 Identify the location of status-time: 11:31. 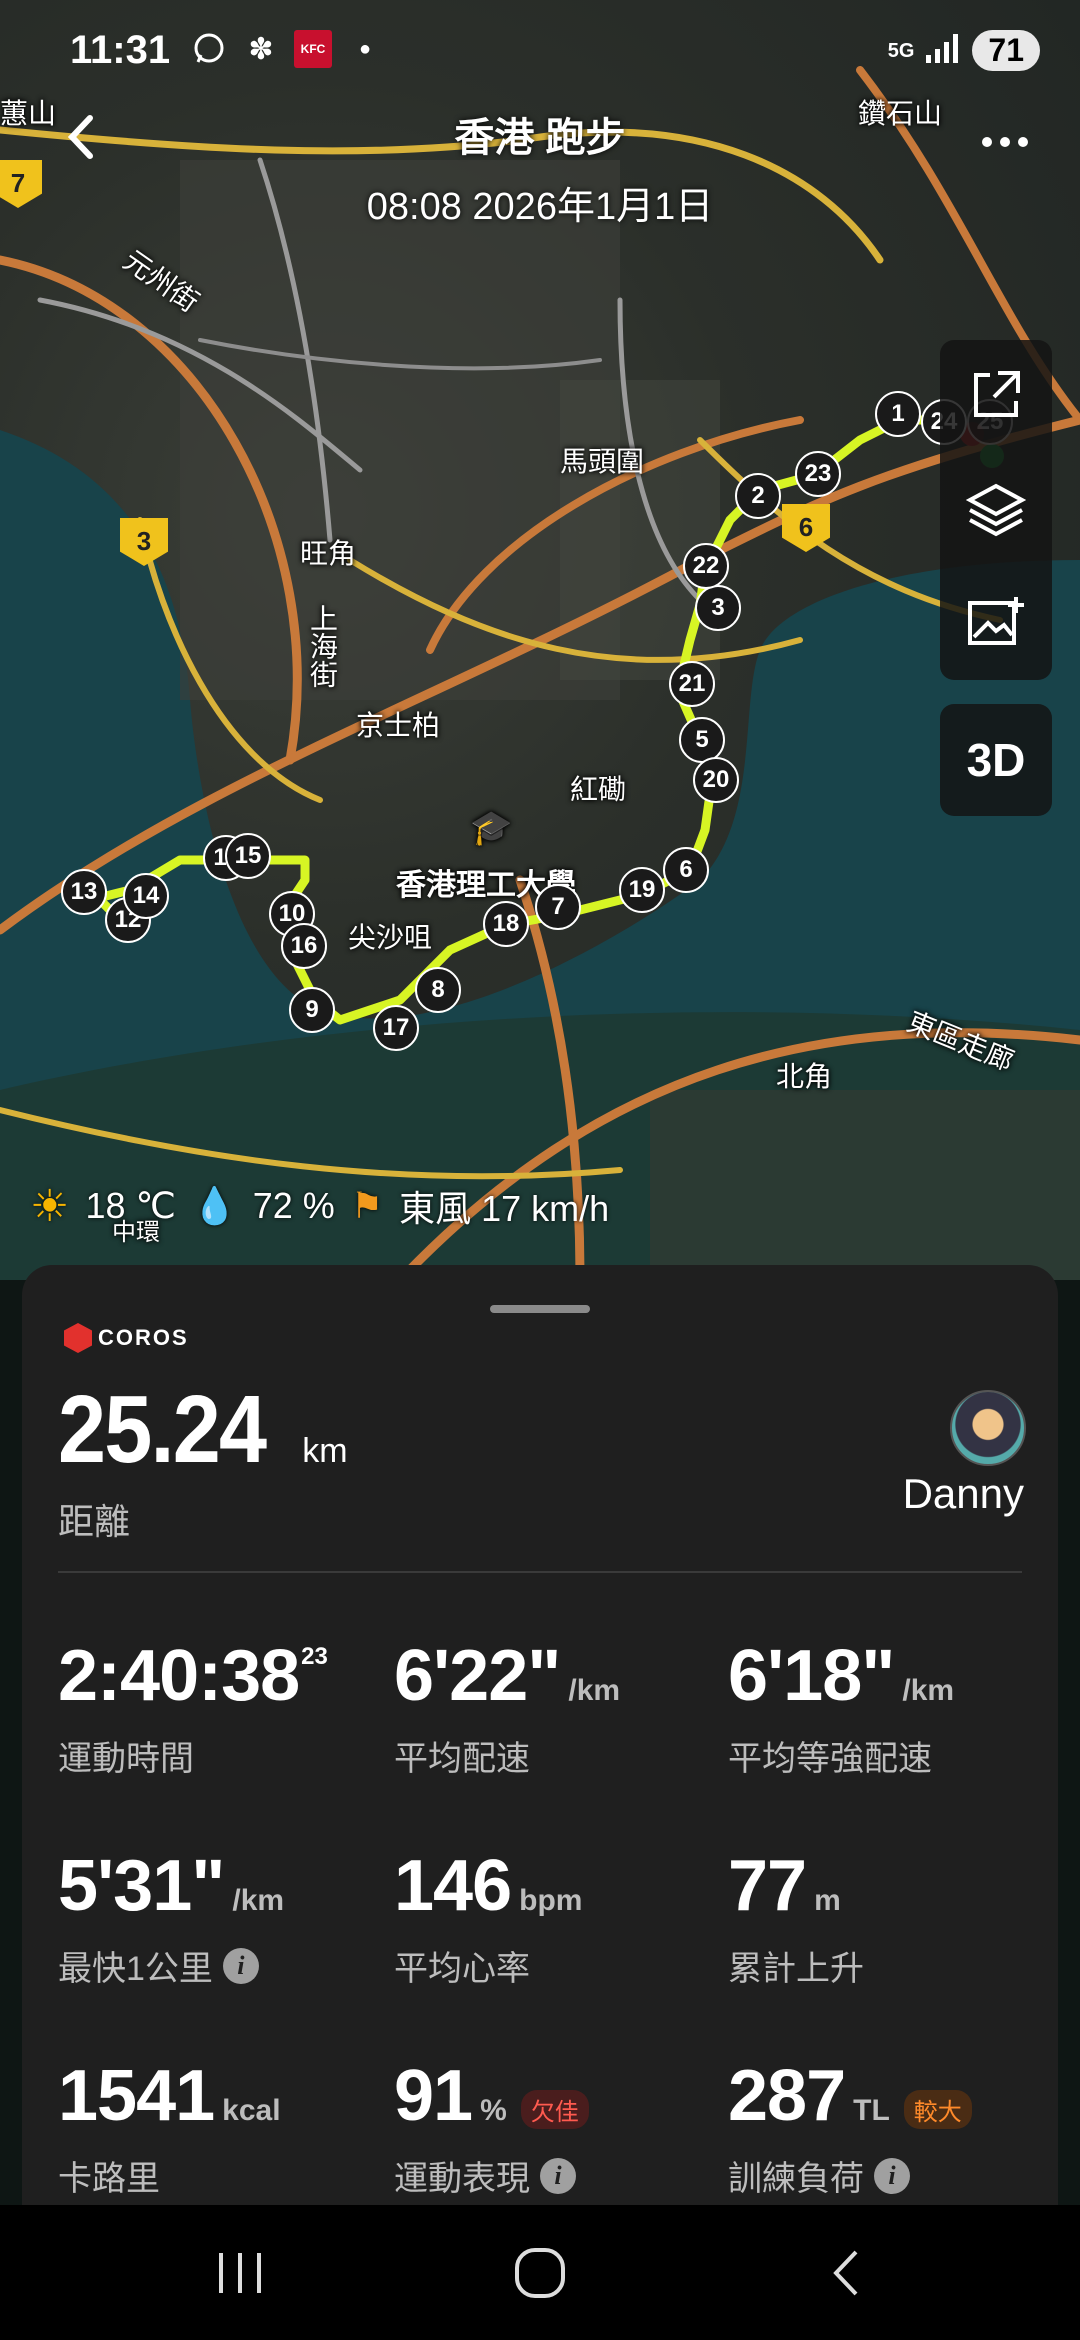
(120, 50).